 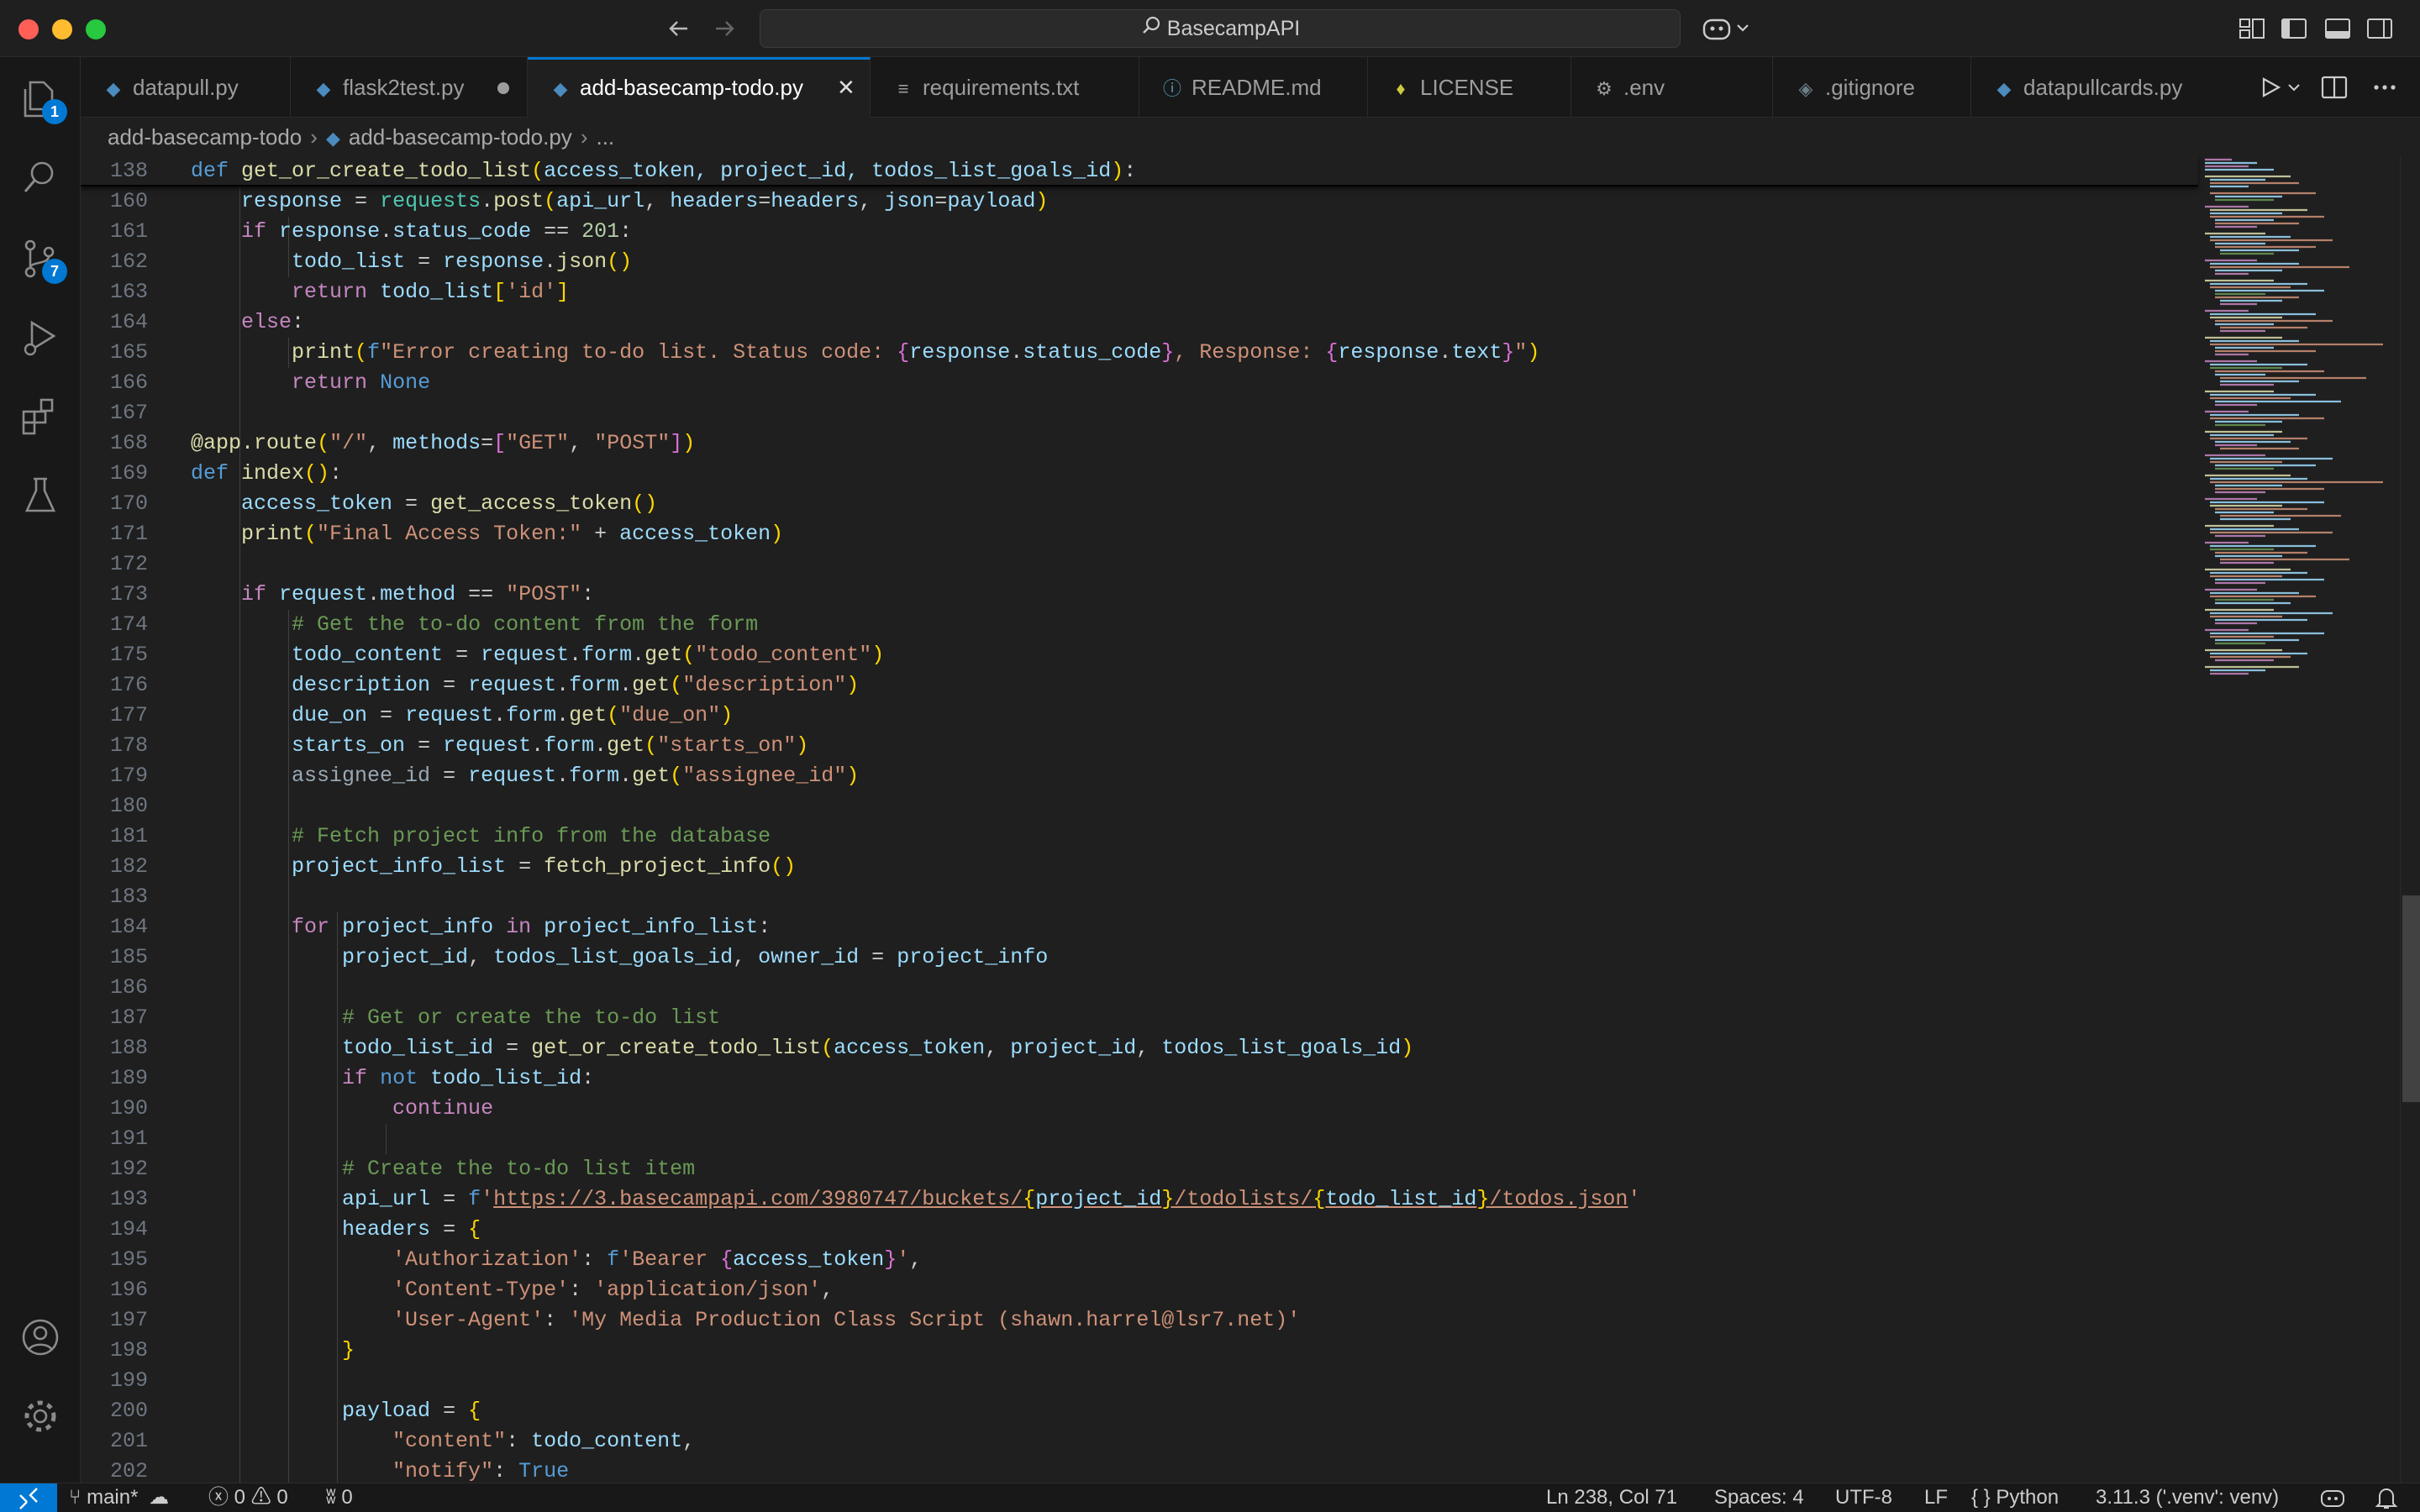 I want to click on code-line: 192 # Create the to-do list item, so click(x=402, y=1169).